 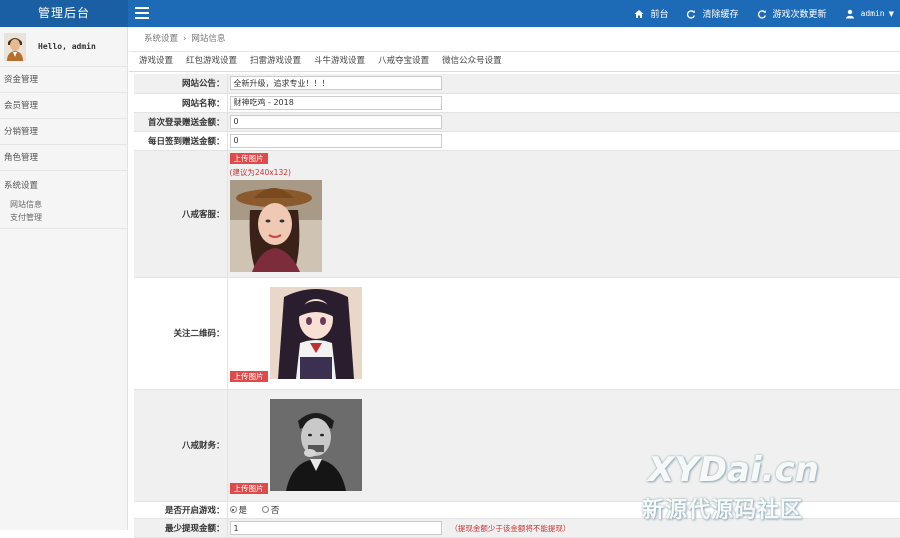 What do you see at coordinates (276, 226) in the screenshot?
I see `service-image` at bounding box center [276, 226].